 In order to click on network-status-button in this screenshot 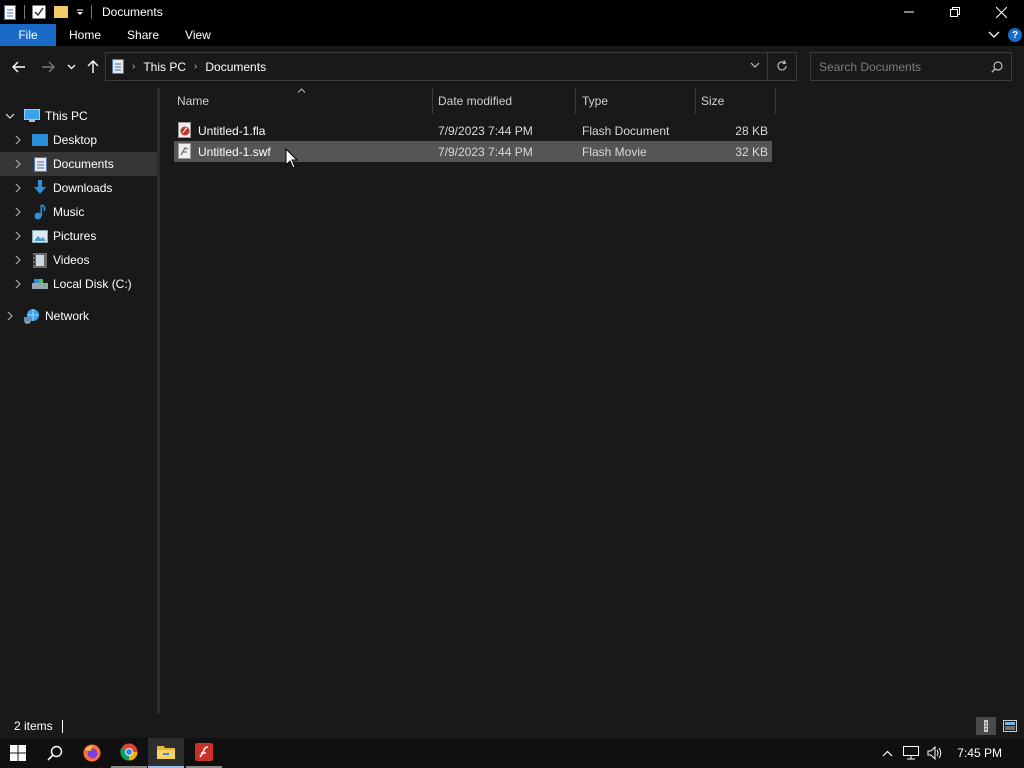, I will do `click(911, 753)`.